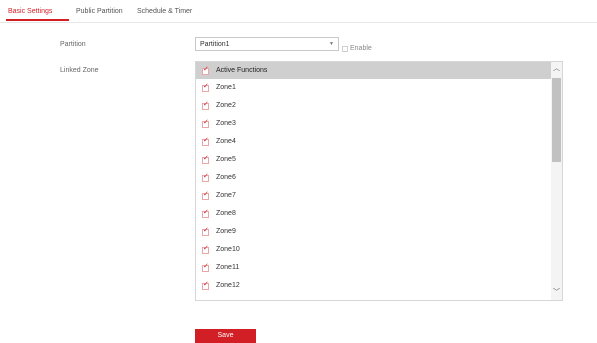 This screenshot has width=597, height=343. What do you see at coordinates (226, 141) in the screenshot?
I see `zone-label: Zone4` at bounding box center [226, 141].